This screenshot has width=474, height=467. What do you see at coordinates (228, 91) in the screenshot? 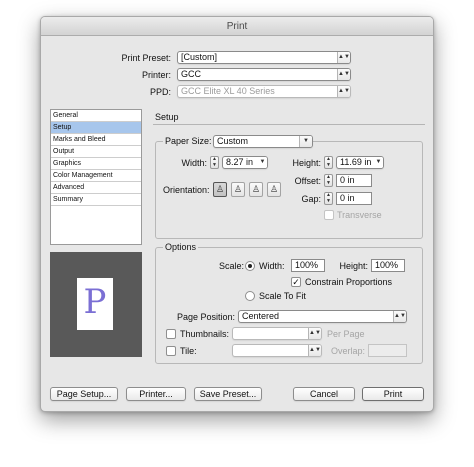
I see `ppd-value: GCC Elite XL 40 Series` at bounding box center [228, 91].